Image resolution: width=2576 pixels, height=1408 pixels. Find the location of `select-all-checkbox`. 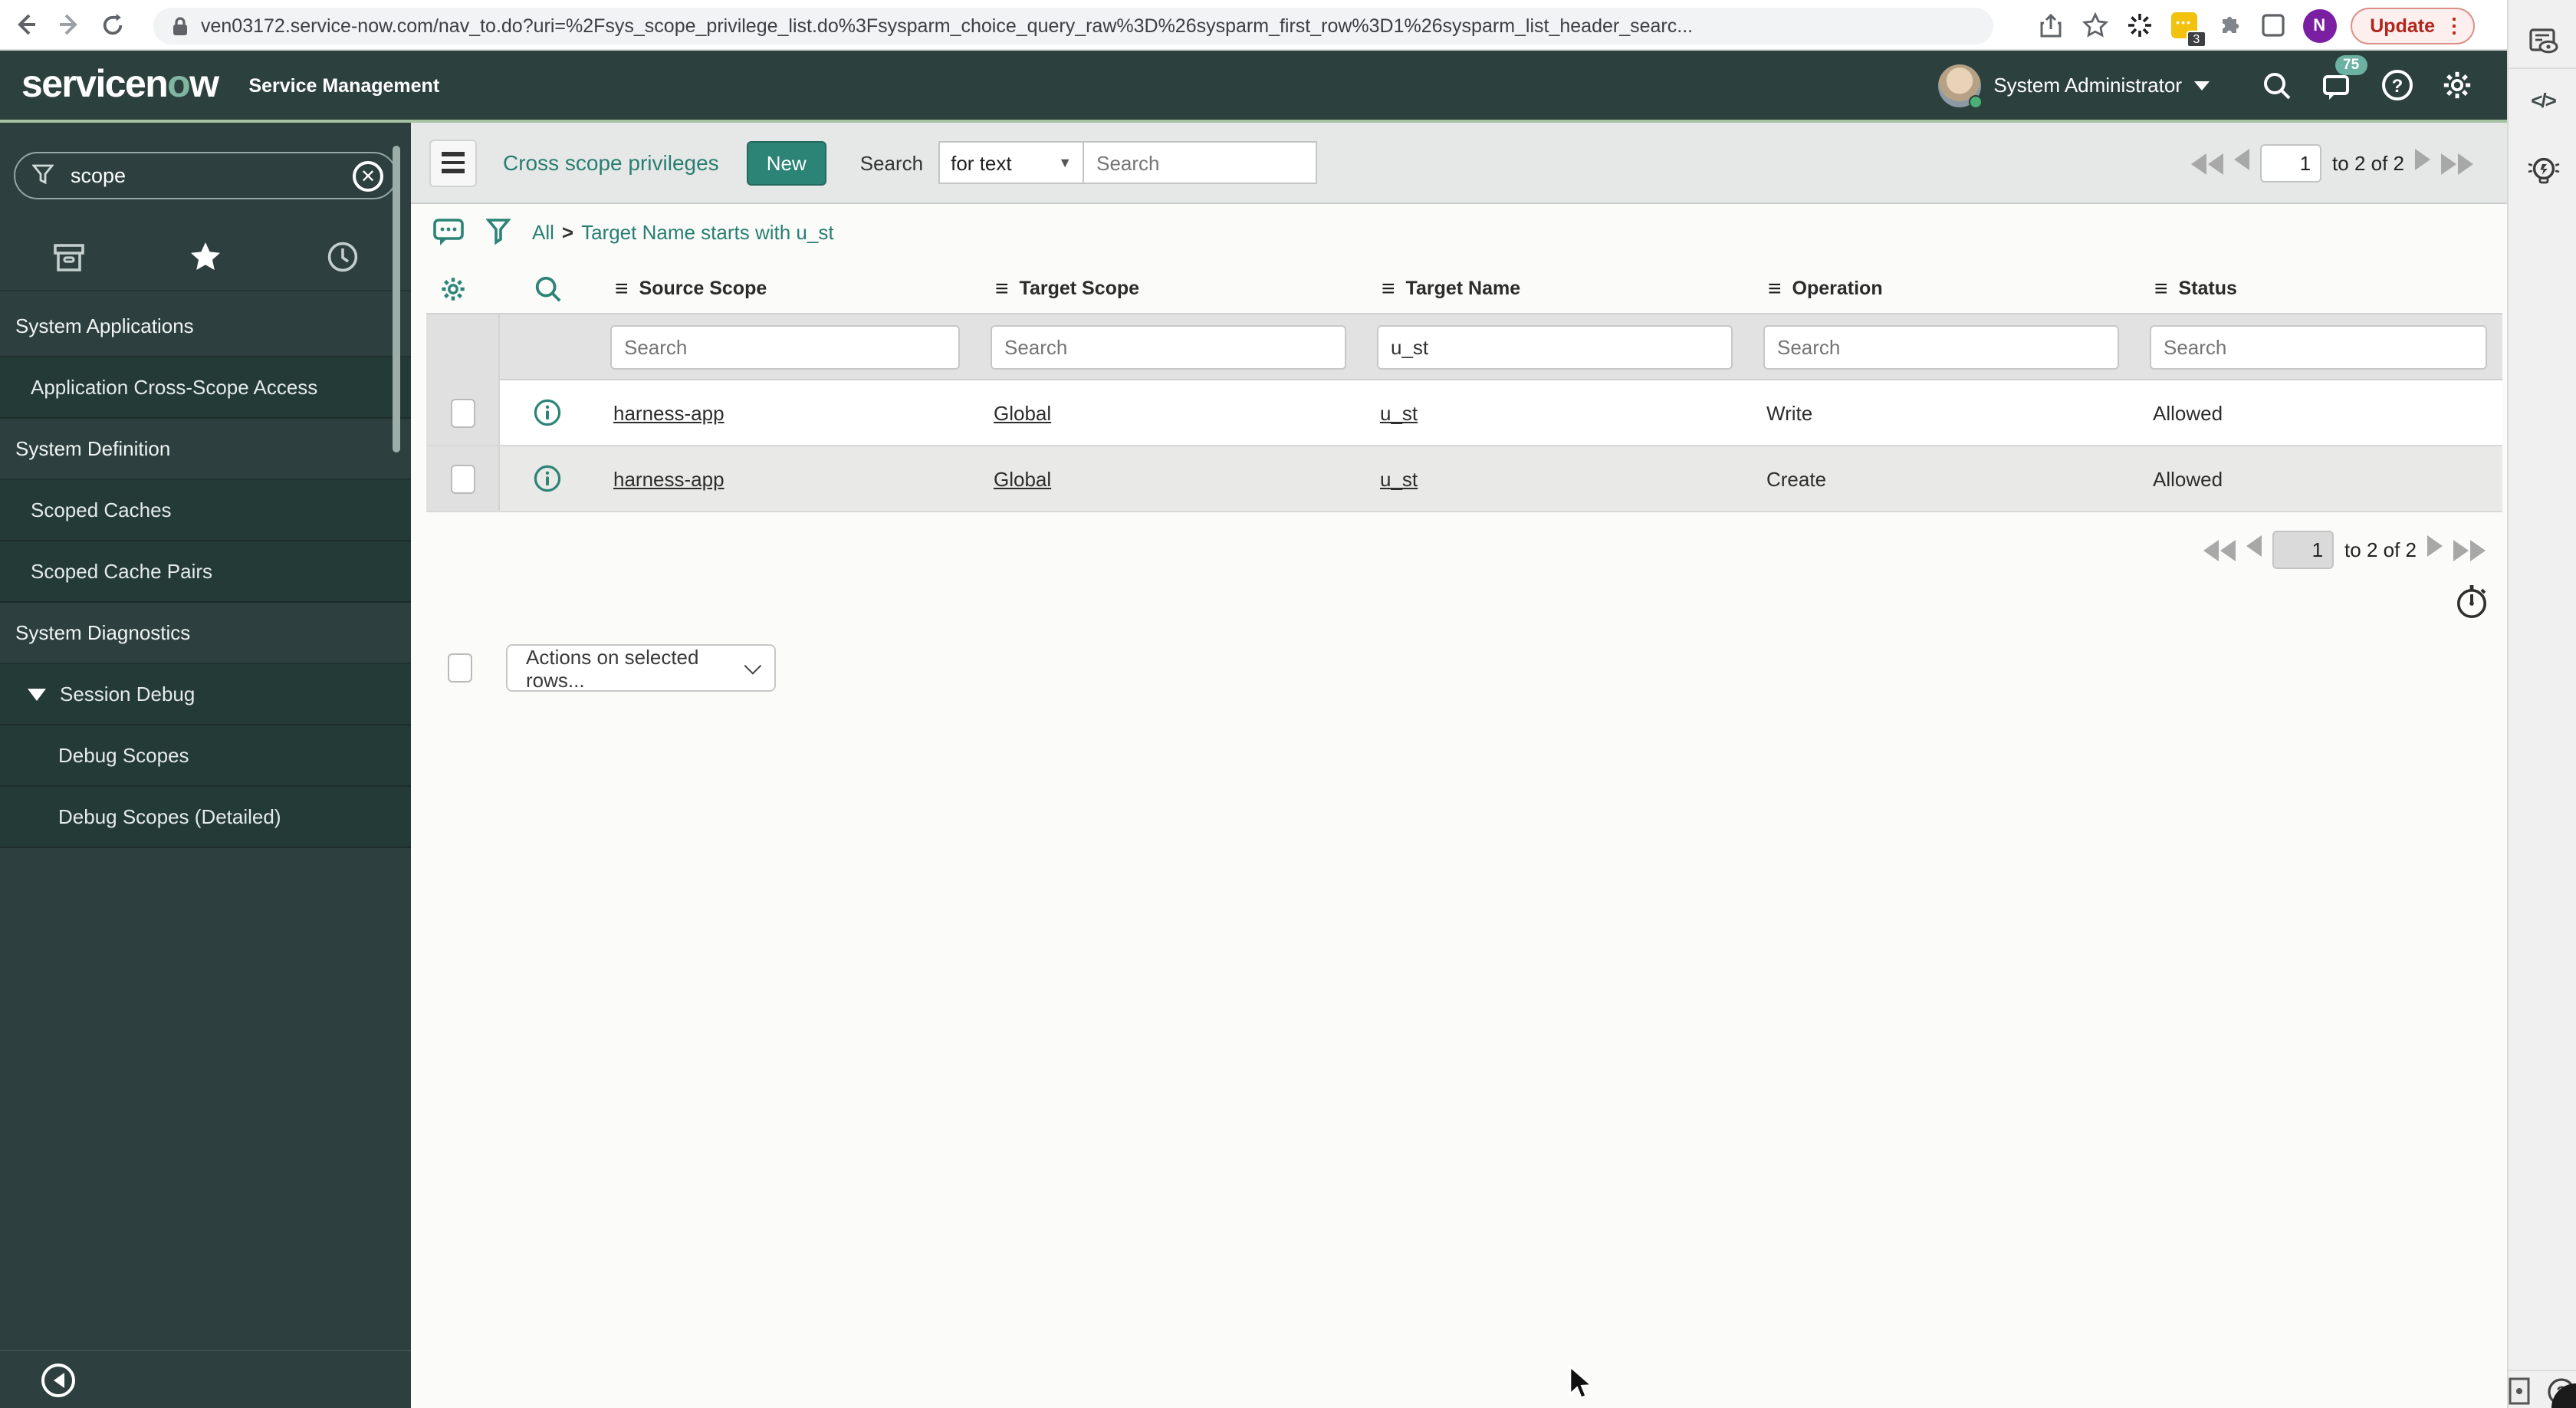

select-all-checkbox is located at coordinates (460, 668).